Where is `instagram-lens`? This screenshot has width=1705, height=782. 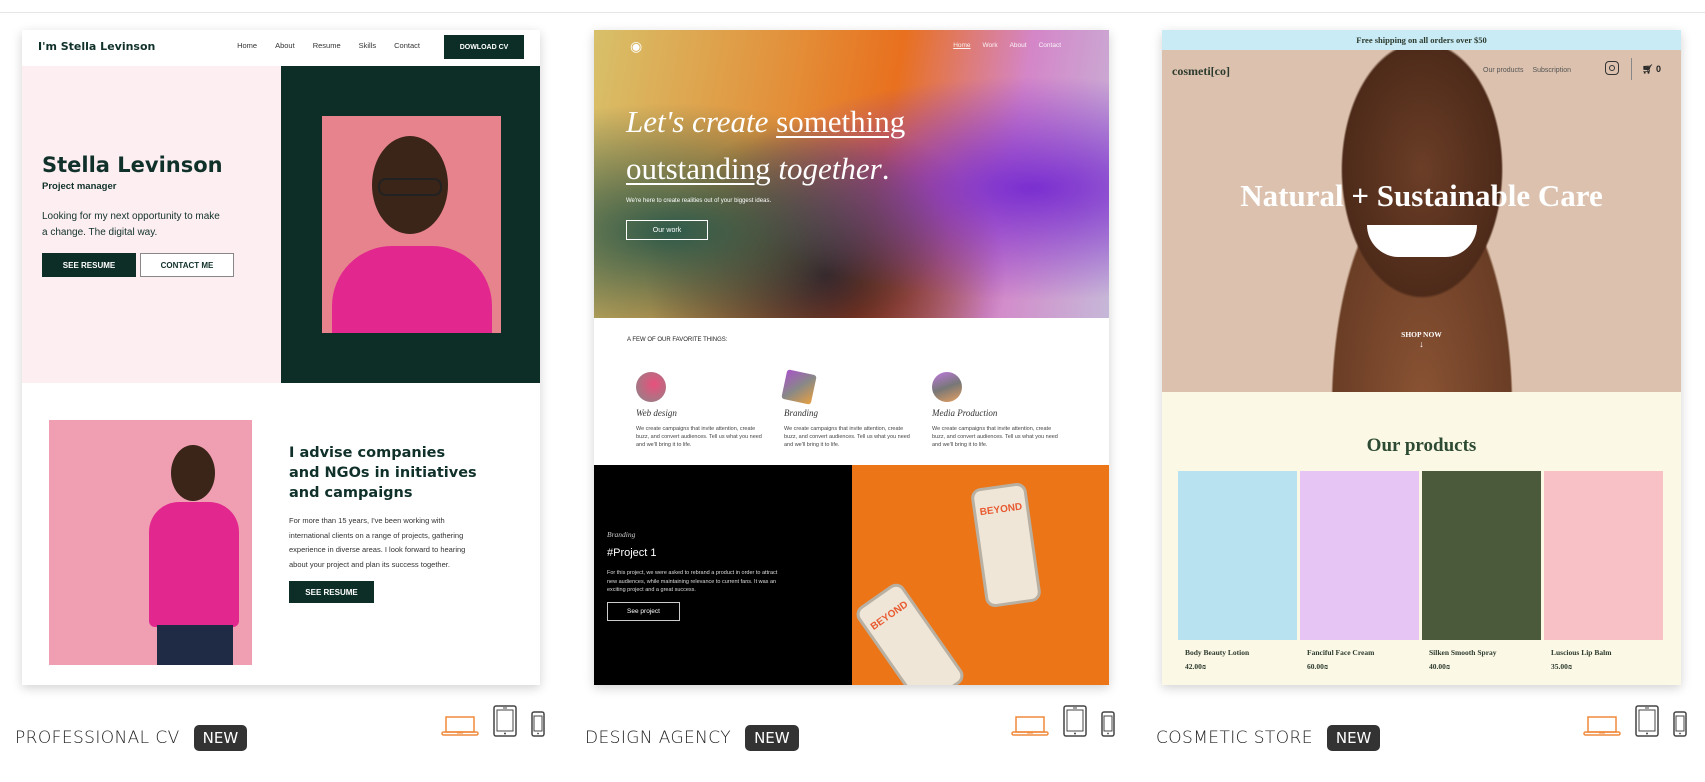 instagram-lens is located at coordinates (1612, 67).